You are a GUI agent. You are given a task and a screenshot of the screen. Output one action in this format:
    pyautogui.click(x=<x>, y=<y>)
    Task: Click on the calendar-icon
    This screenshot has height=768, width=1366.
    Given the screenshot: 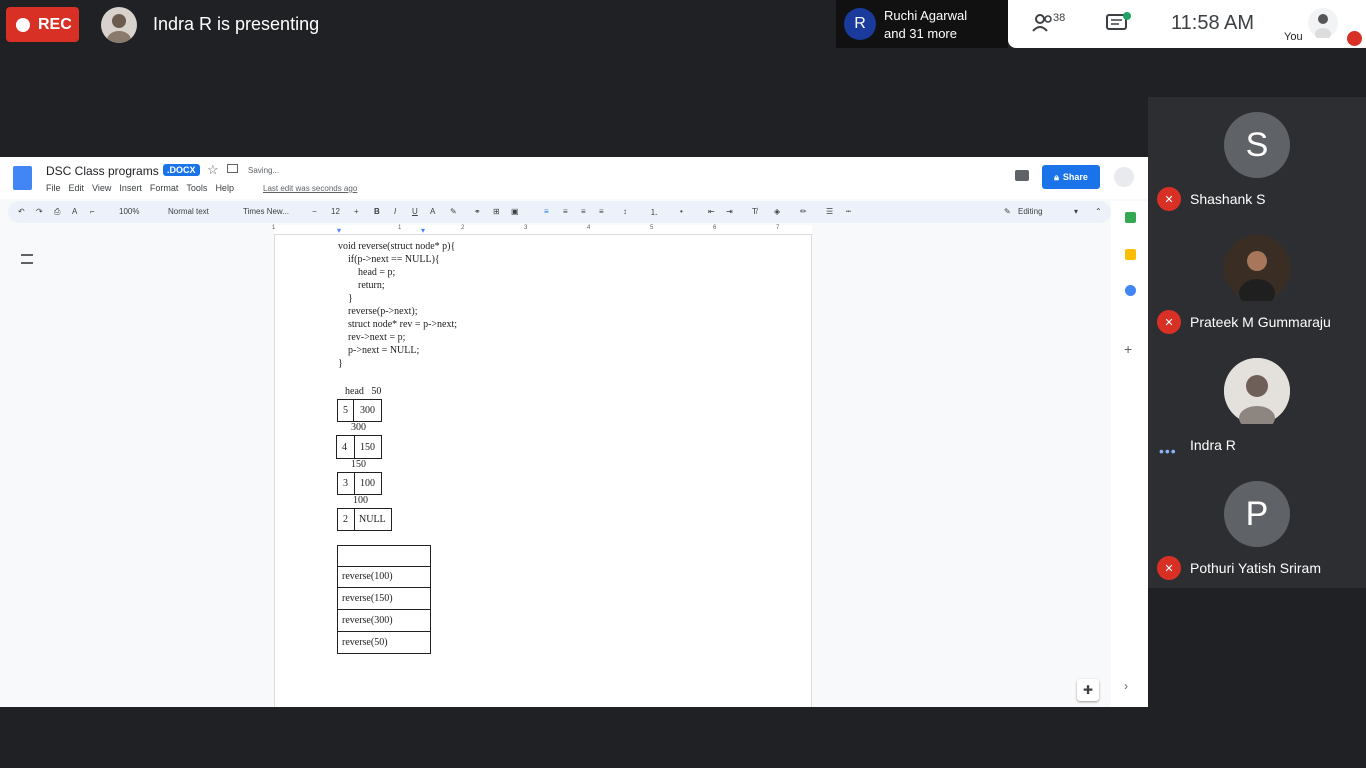 What is the action you would take?
    pyautogui.click(x=1130, y=217)
    